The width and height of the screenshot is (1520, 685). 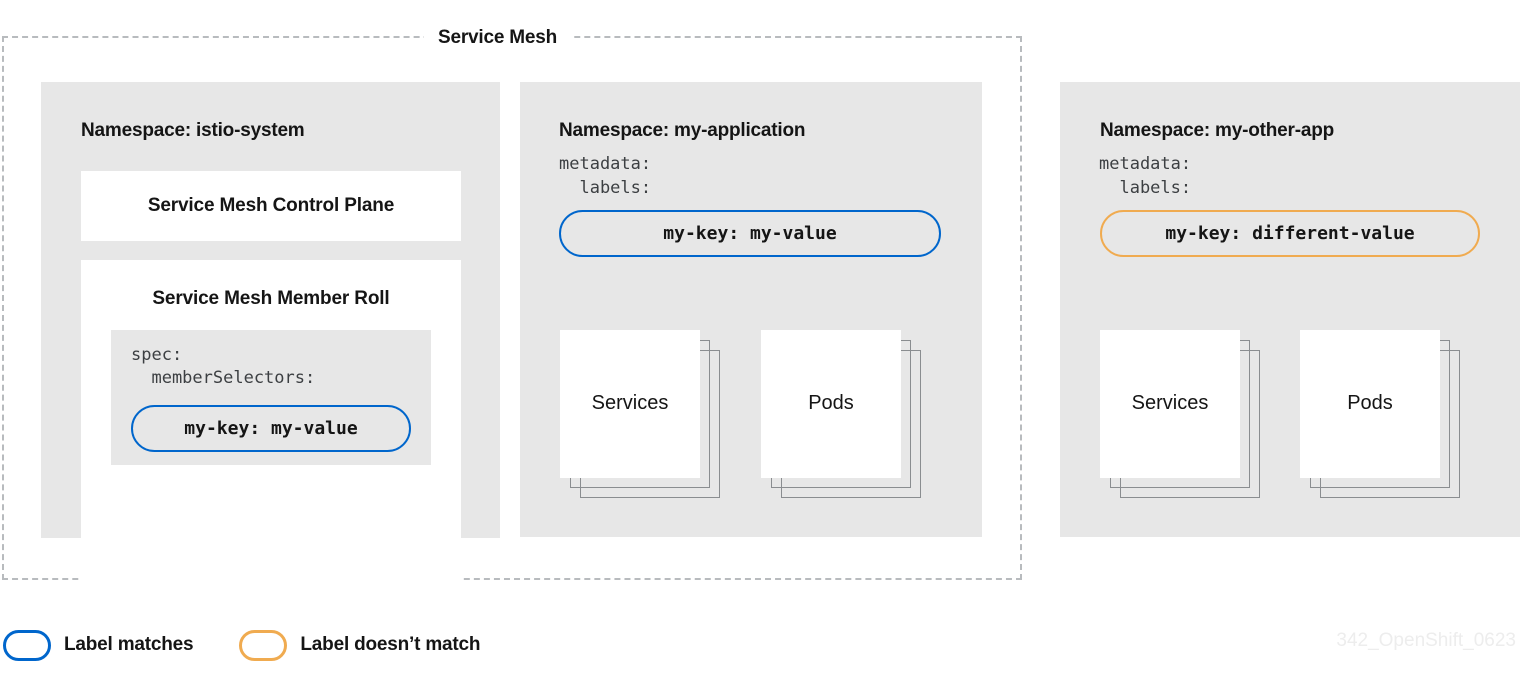 I want to click on legend-label-matches: Label matches, so click(x=129, y=644).